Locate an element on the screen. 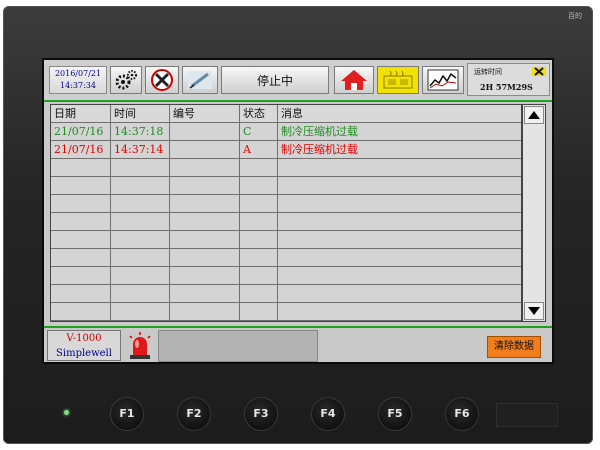 The image size is (600, 450). settings-button is located at coordinates (126, 80).